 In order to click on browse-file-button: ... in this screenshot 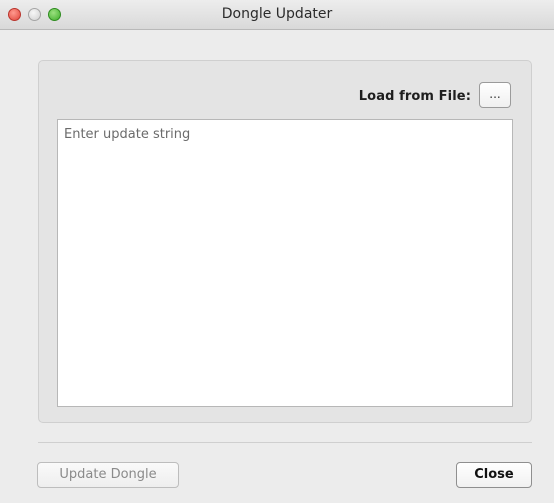, I will do `click(495, 95)`.